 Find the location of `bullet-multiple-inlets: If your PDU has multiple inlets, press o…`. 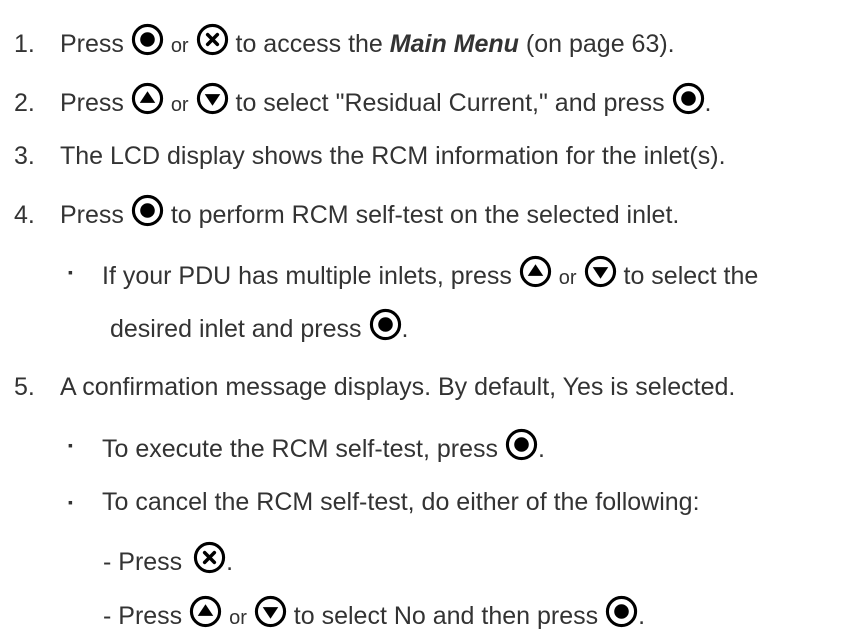

bullet-multiple-inlets: If your PDU has multiple inlets, press o… is located at coordinates (430, 275).